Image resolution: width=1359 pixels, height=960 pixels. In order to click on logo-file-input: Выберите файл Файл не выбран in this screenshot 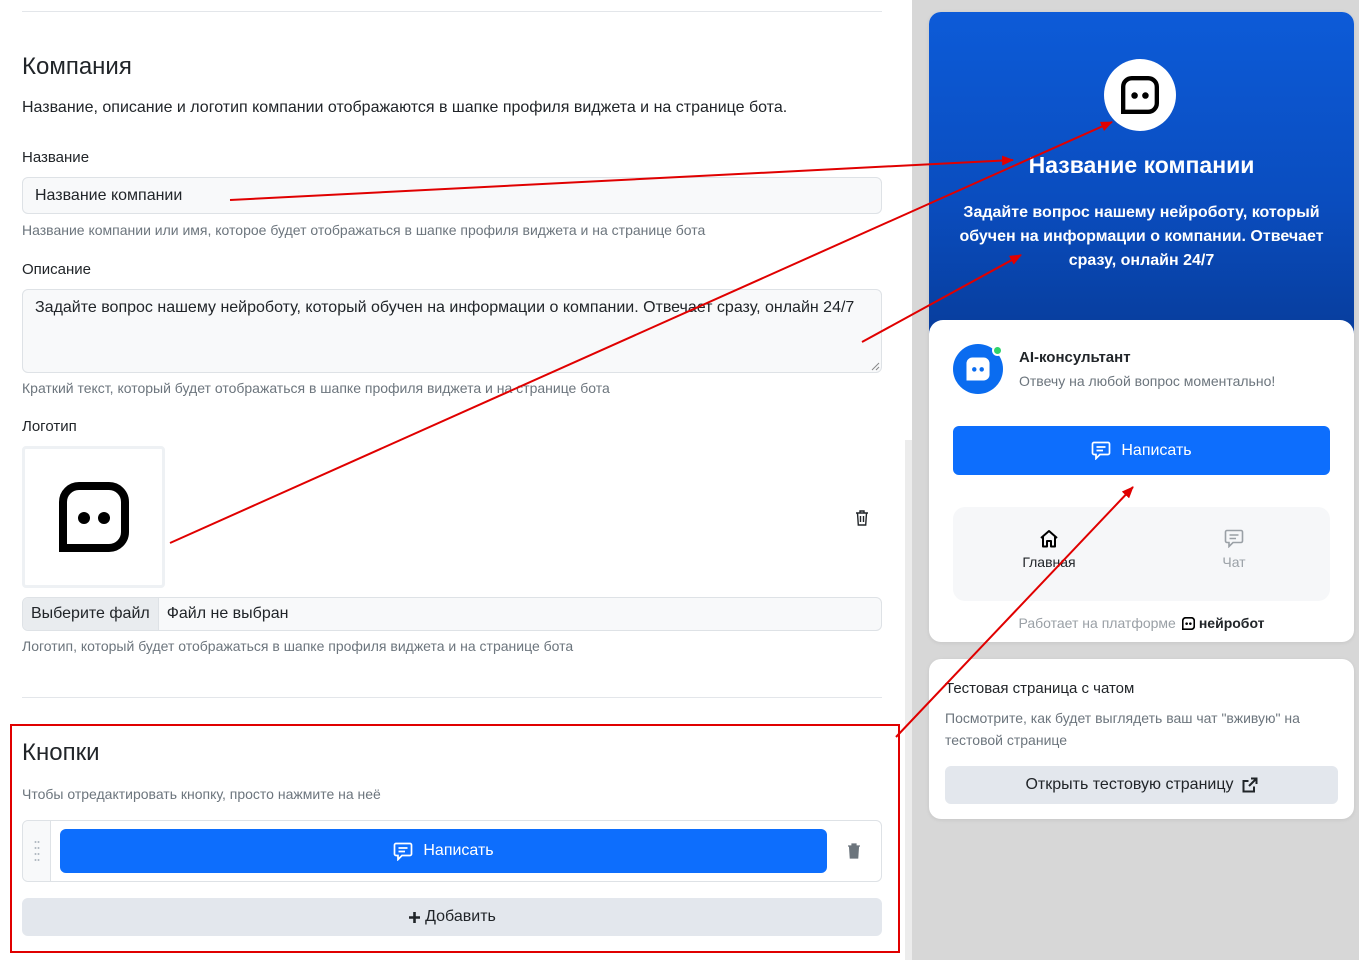, I will do `click(452, 614)`.